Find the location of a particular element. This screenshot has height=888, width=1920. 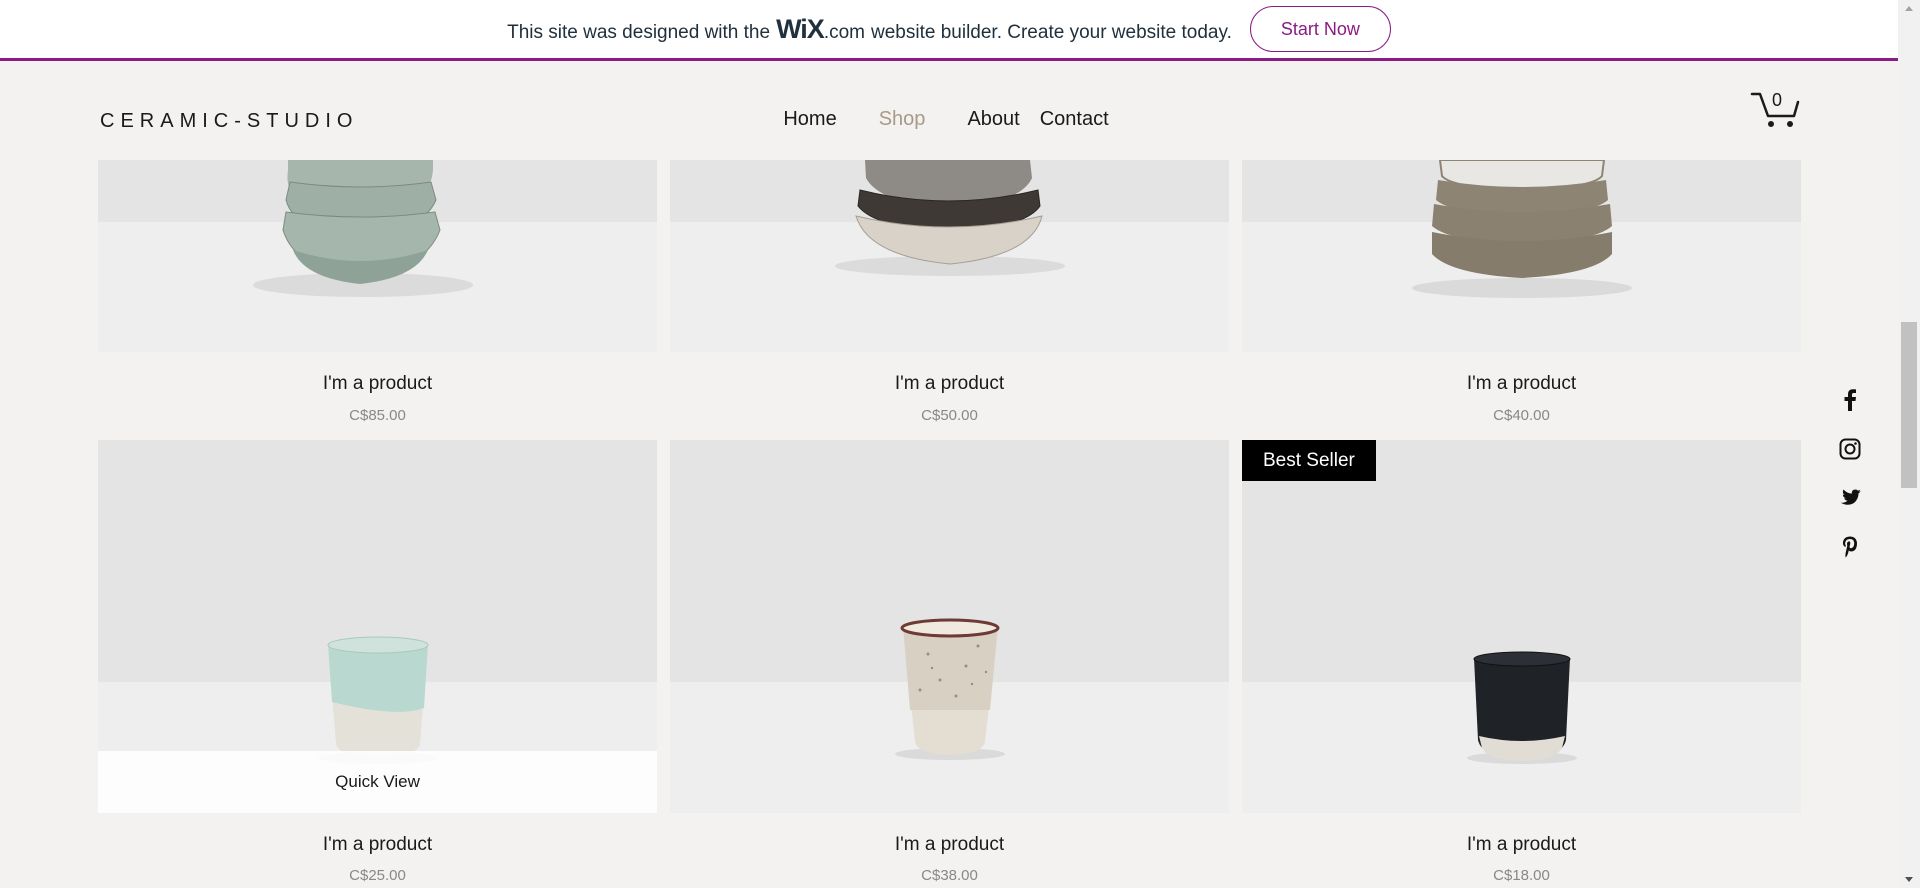

product-image: Quick View is located at coordinates (377, 626).